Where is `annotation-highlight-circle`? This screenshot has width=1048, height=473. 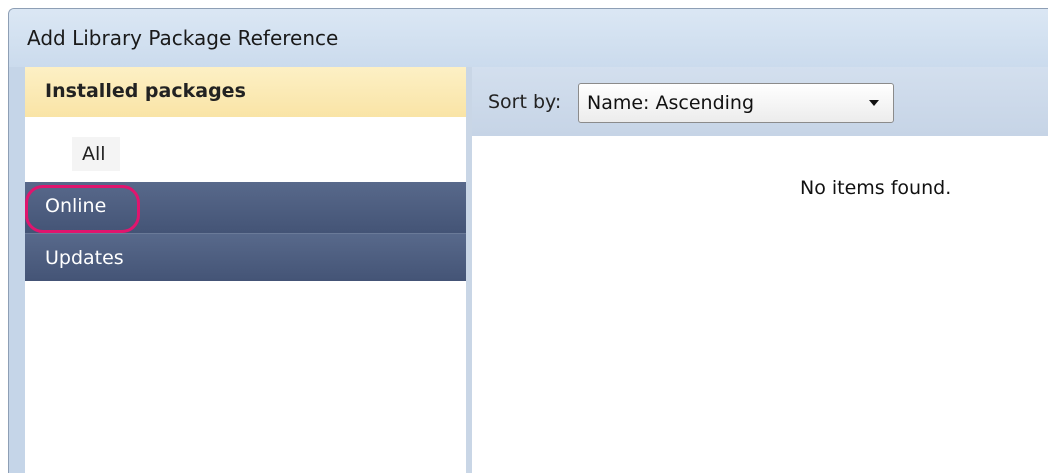 annotation-highlight-circle is located at coordinates (82, 209).